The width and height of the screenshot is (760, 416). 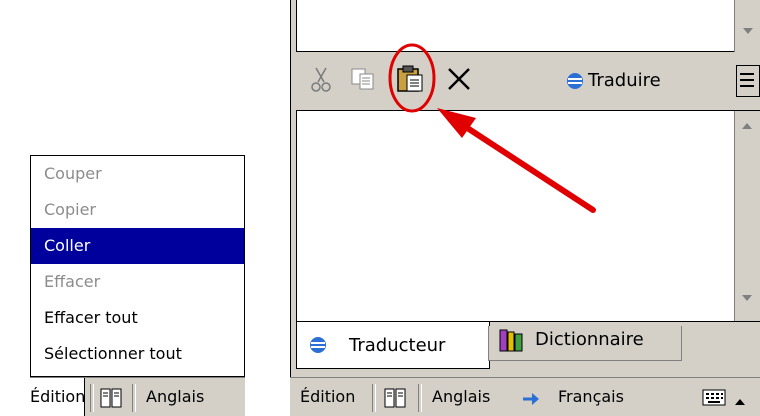 What do you see at coordinates (411, 81) in the screenshot?
I see `paste-icon` at bounding box center [411, 81].